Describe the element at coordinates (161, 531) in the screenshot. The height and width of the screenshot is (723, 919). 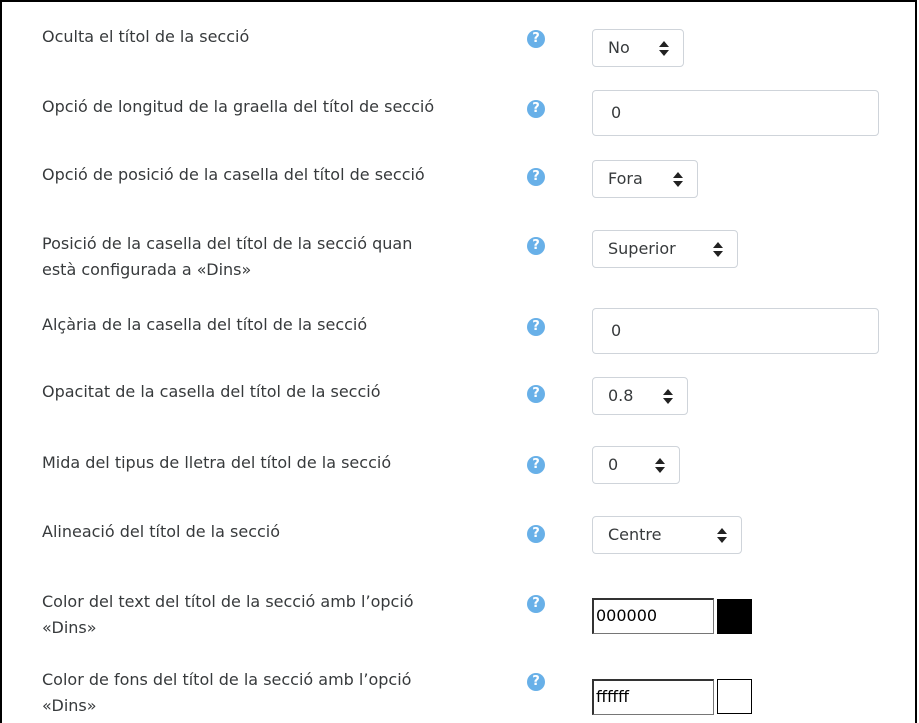
I see `setting-label-alignment: Alineació del títol de la secció` at that location.